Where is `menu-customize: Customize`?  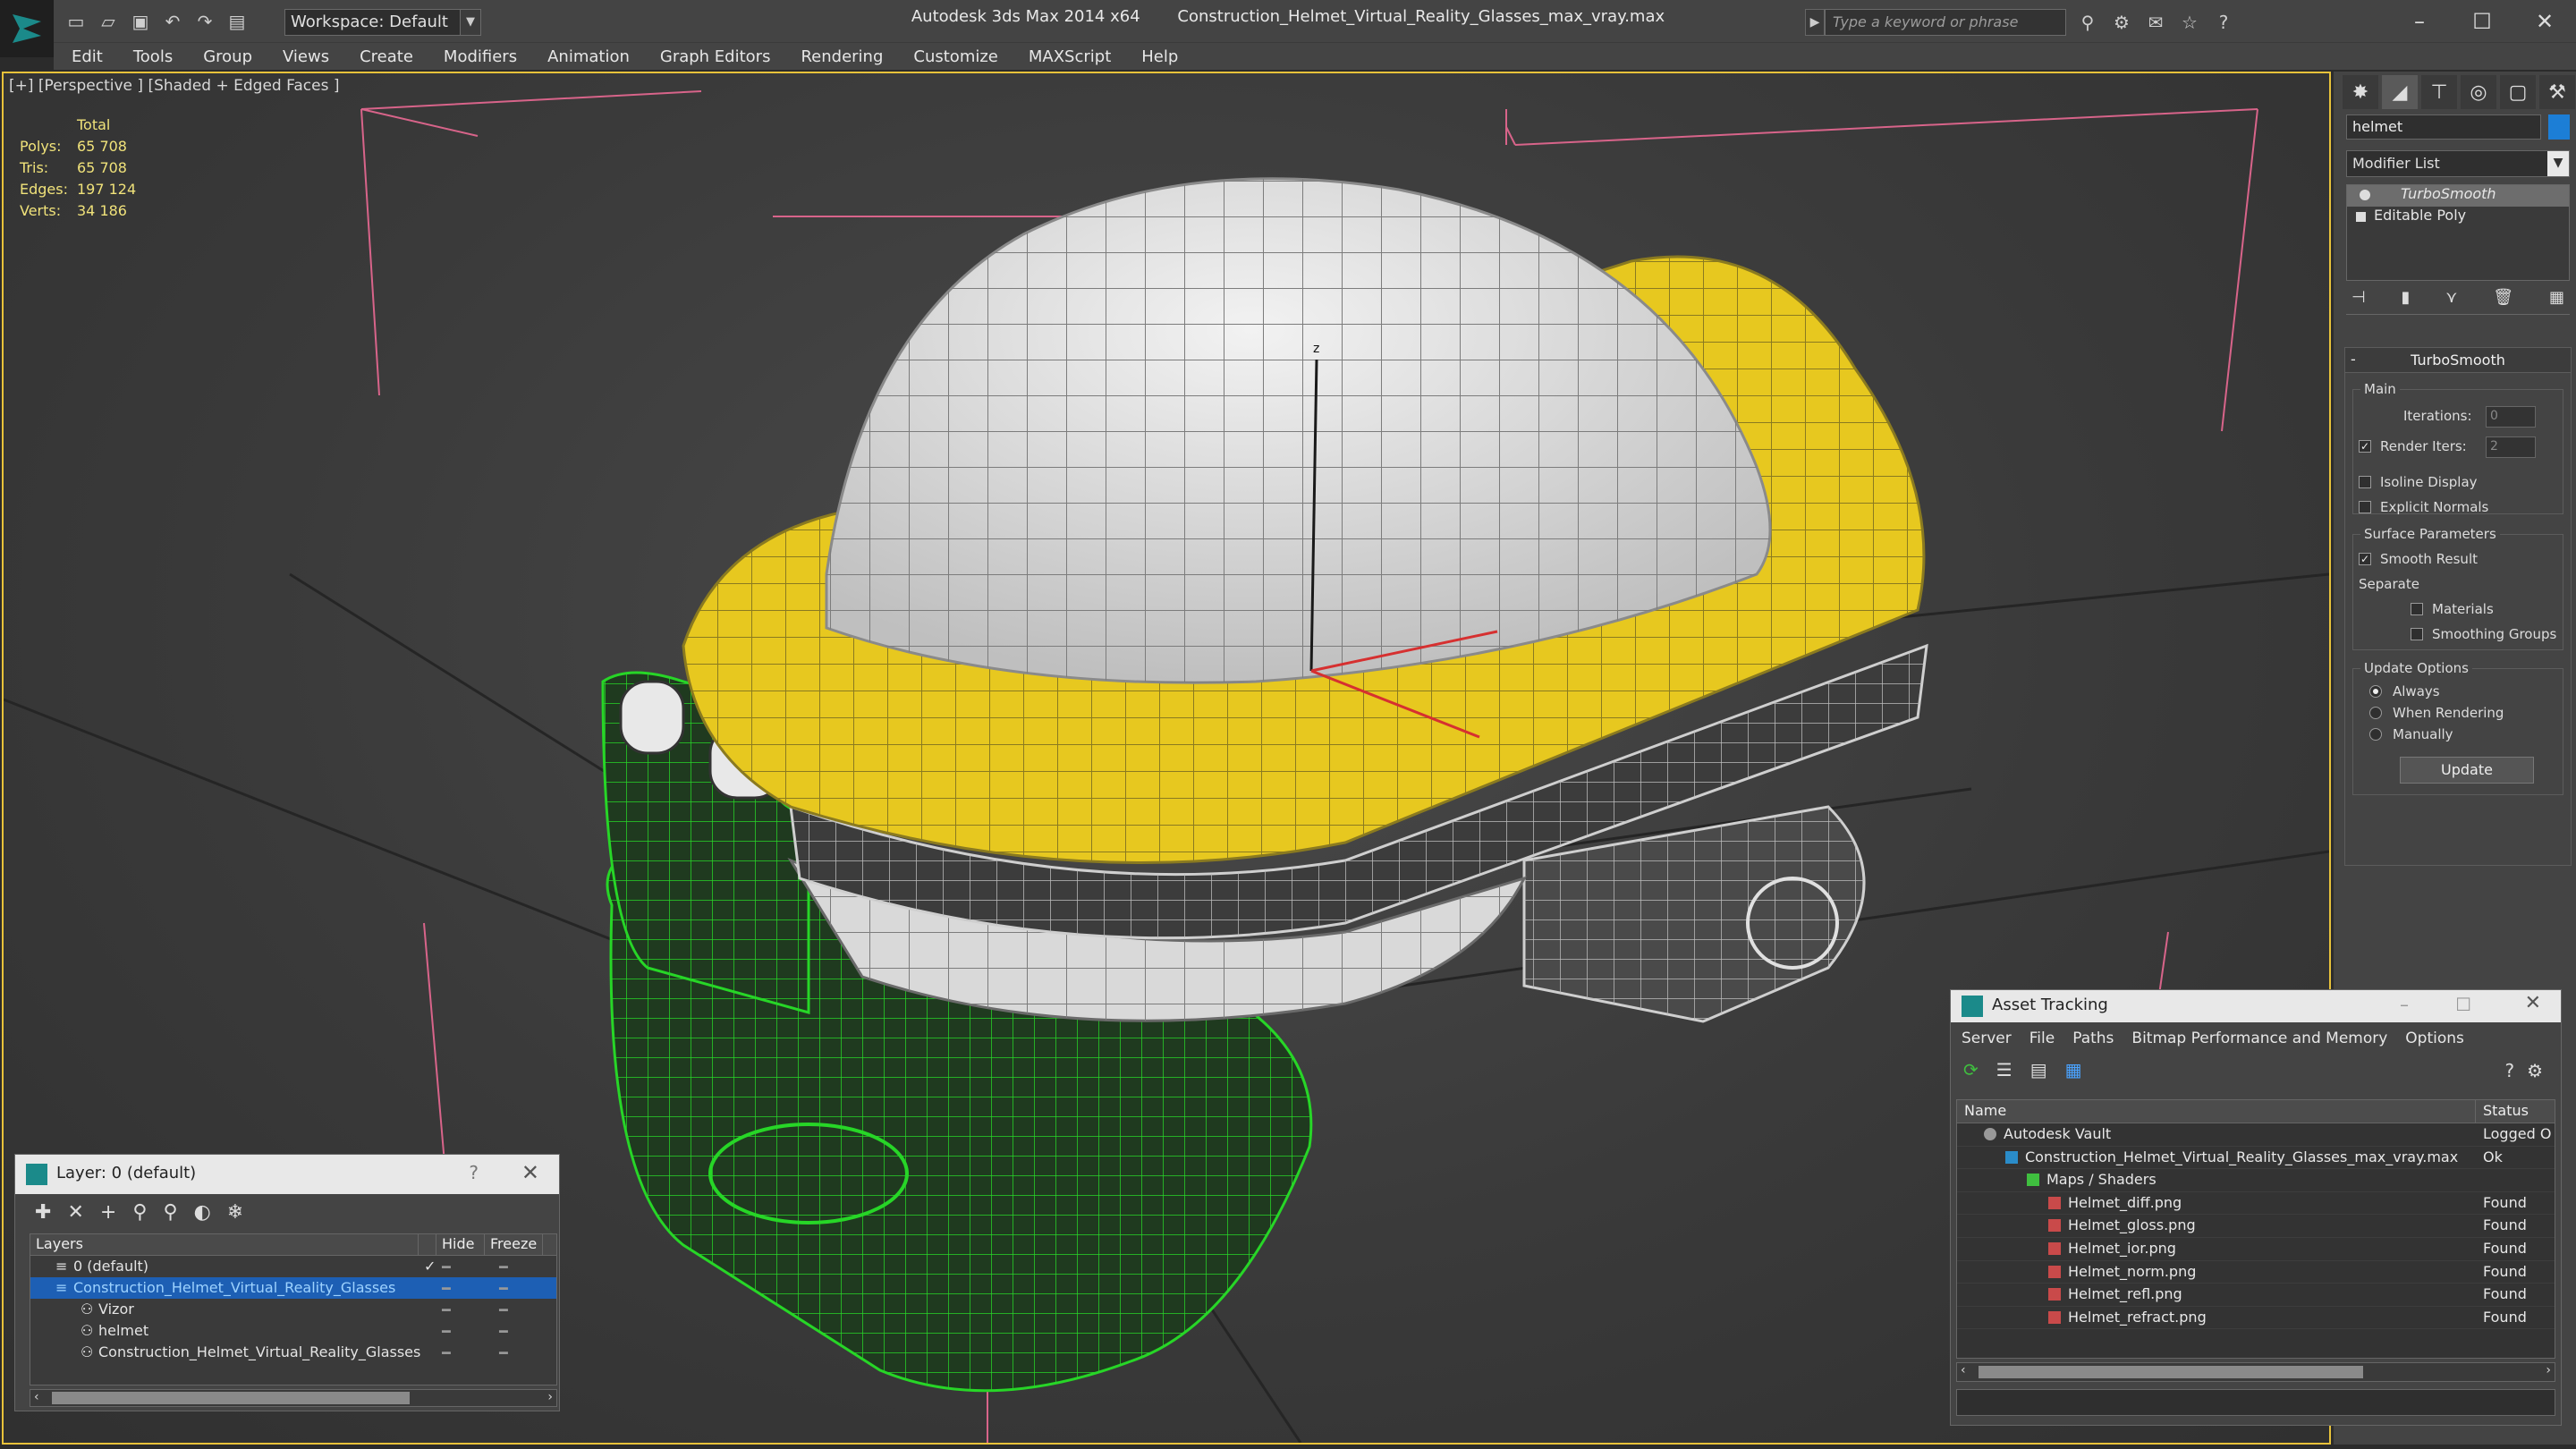 menu-customize: Customize is located at coordinates (955, 56).